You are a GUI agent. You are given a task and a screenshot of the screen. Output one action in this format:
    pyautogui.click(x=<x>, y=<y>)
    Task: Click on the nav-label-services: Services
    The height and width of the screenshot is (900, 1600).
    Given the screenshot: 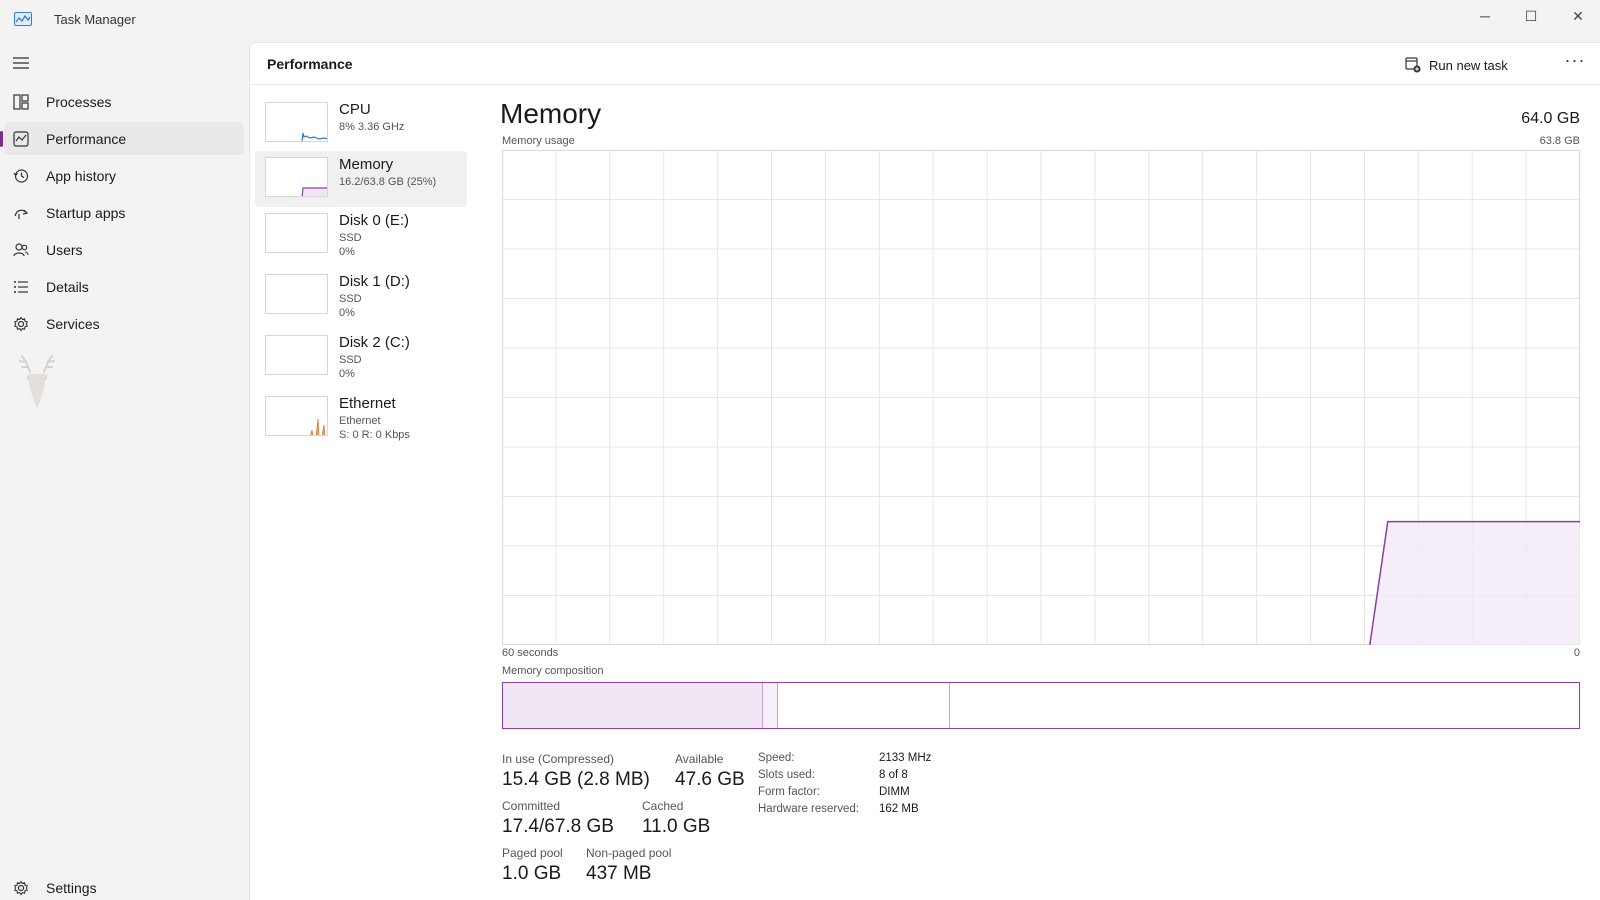 What is the action you would take?
    pyautogui.click(x=73, y=323)
    